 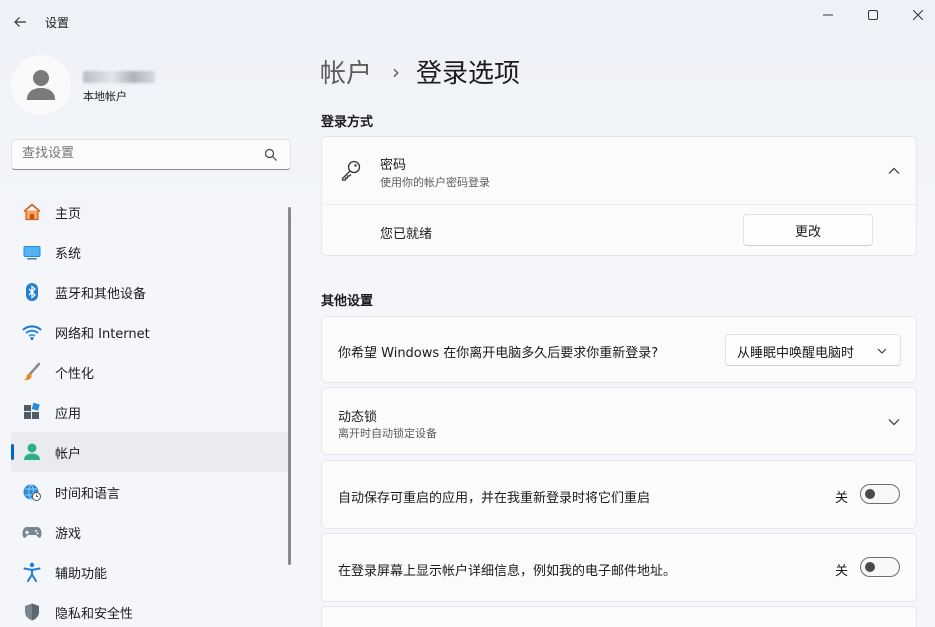 I want to click on system-icon, so click(x=32, y=252).